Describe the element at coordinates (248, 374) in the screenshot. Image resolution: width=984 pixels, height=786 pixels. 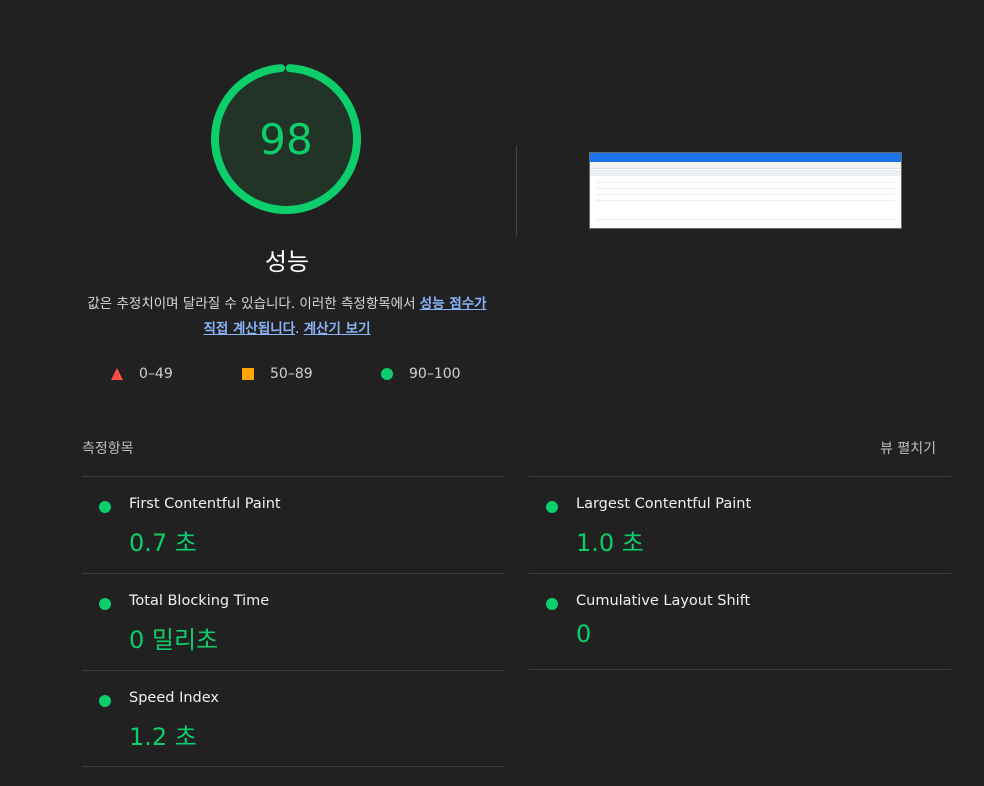
I see `square-icon` at that location.